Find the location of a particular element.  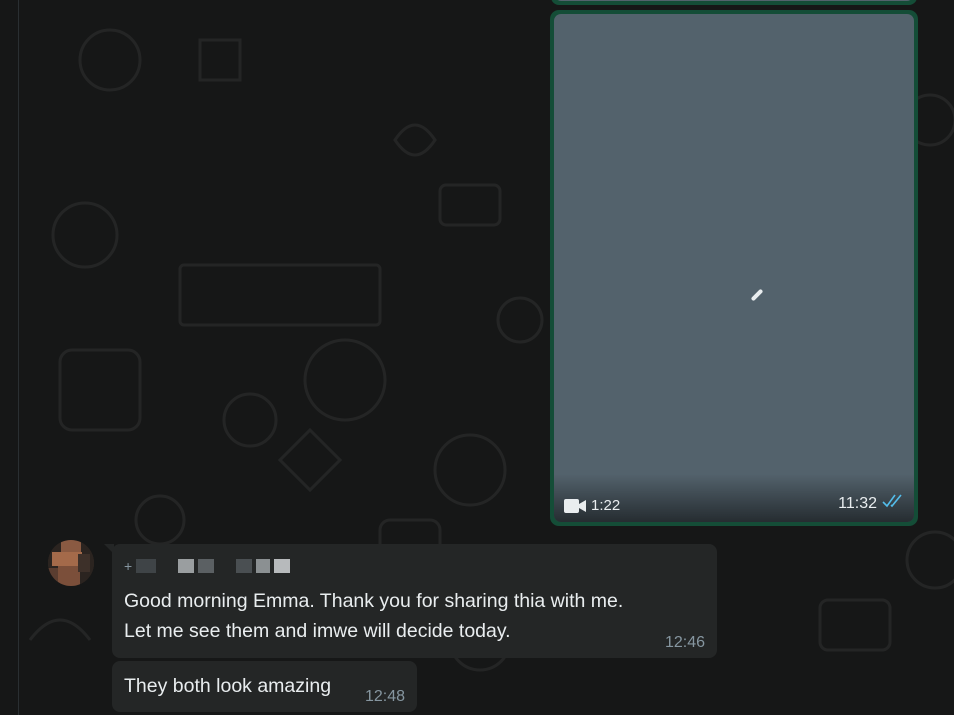

double-check-read-icon is located at coordinates (894, 503).